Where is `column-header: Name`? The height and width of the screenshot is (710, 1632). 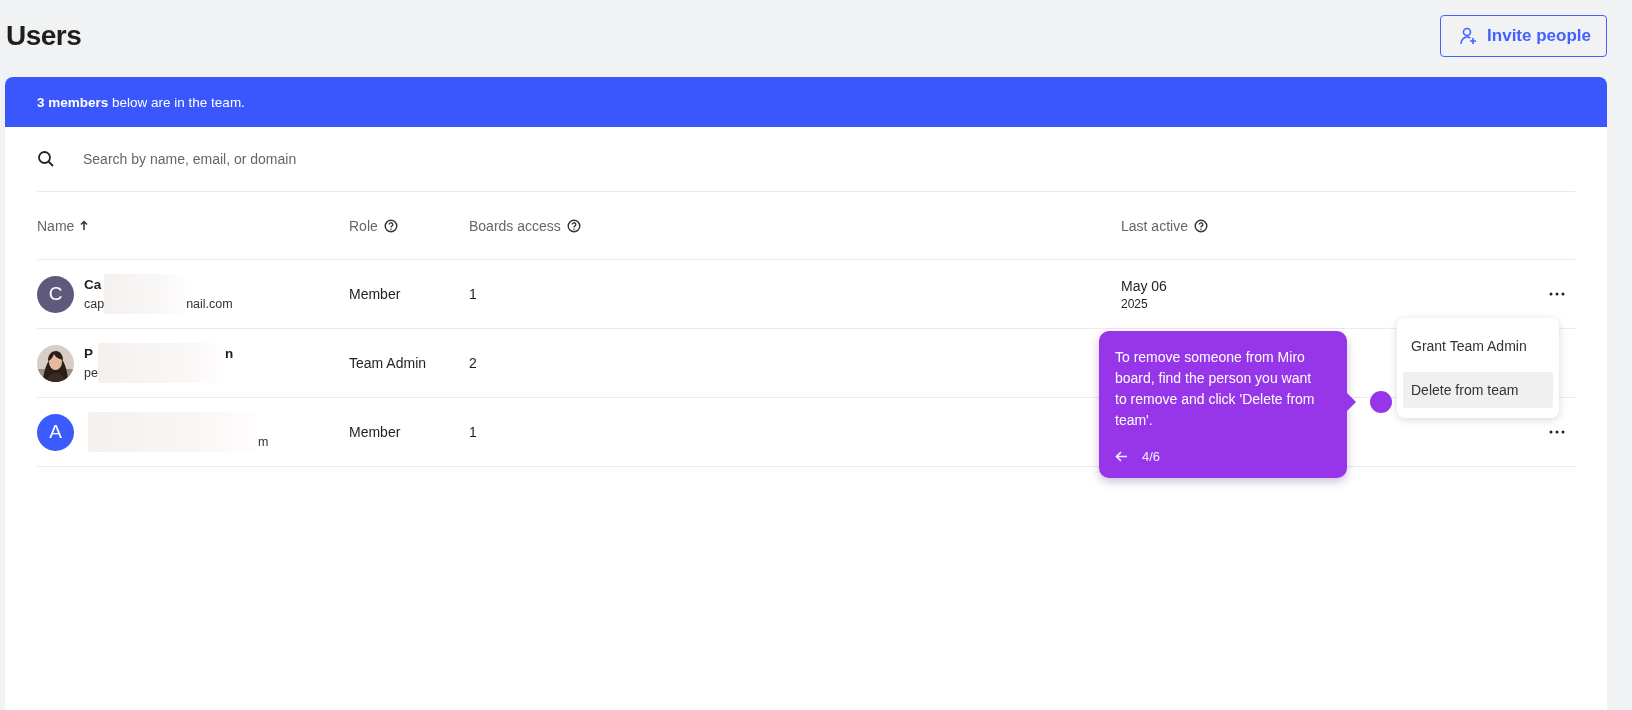 column-header: Name is located at coordinates (56, 225).